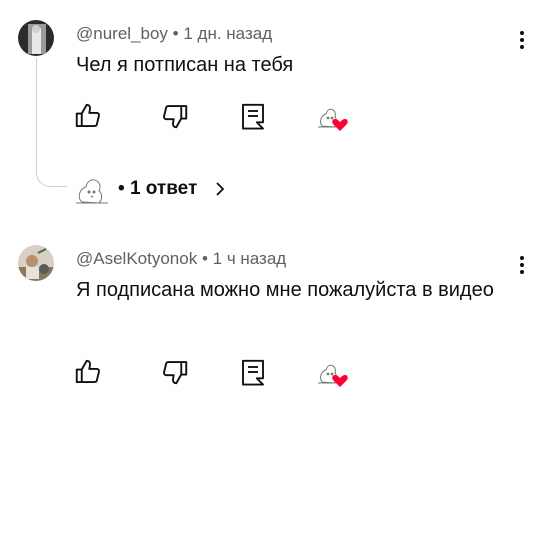 Image resolution: width=560 pixels, height=560 pixels. I want to click on reply-avatar, so click(94, 189).